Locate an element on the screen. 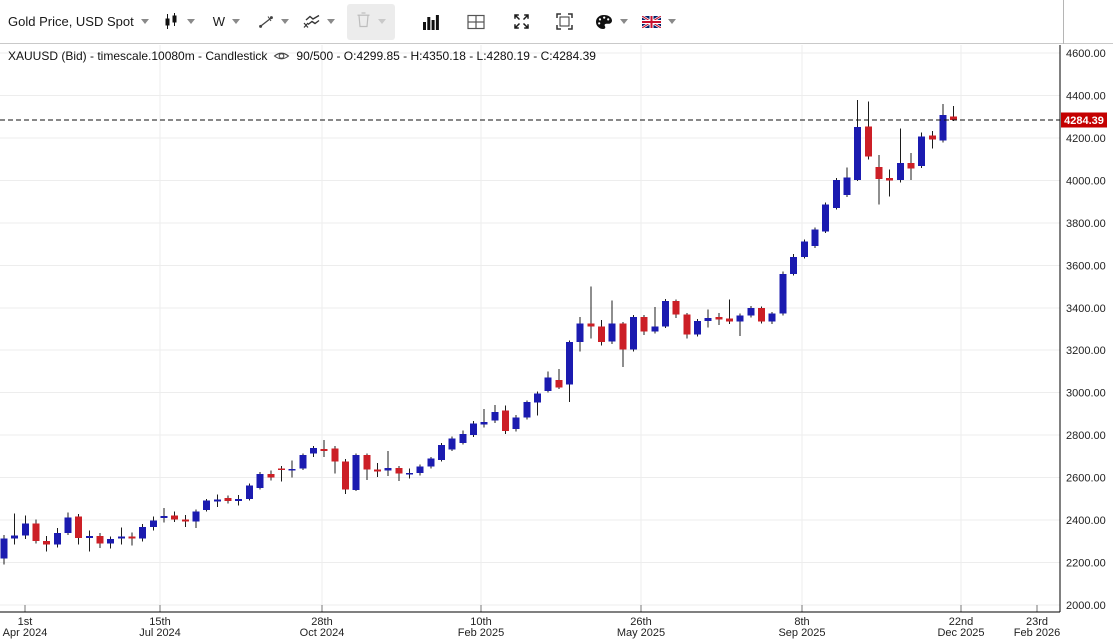 The width and height of the screenshot is (1113, 643). theme-palette-button is located at coordinates (611, 22).